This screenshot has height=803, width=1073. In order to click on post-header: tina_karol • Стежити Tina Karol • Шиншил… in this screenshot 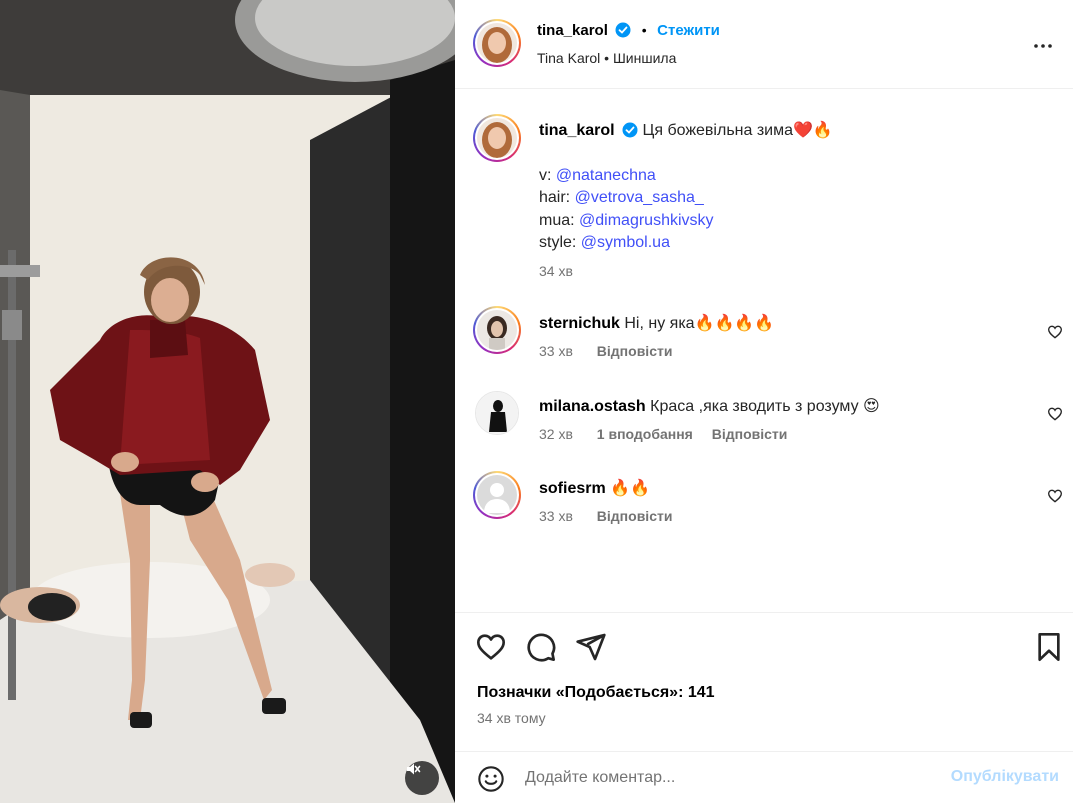, I will do `click(764, 44)`.